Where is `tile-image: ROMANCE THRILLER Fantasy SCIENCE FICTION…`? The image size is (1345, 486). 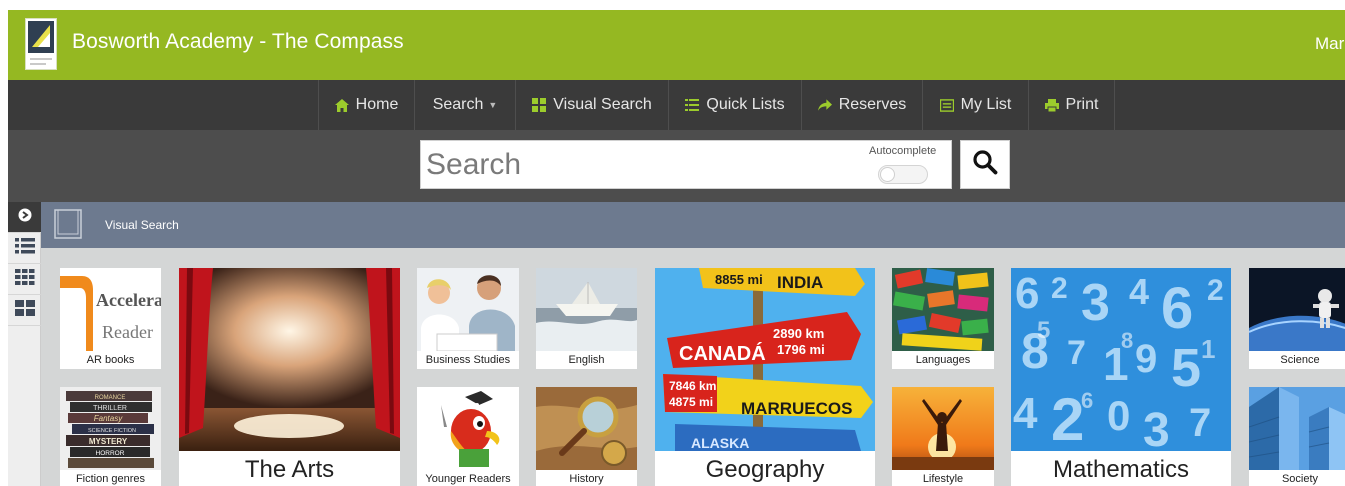
tile-image: ROMANCE THRILLER Fantasy SCIENCE FICTION… is located at coordinates (110, 428).